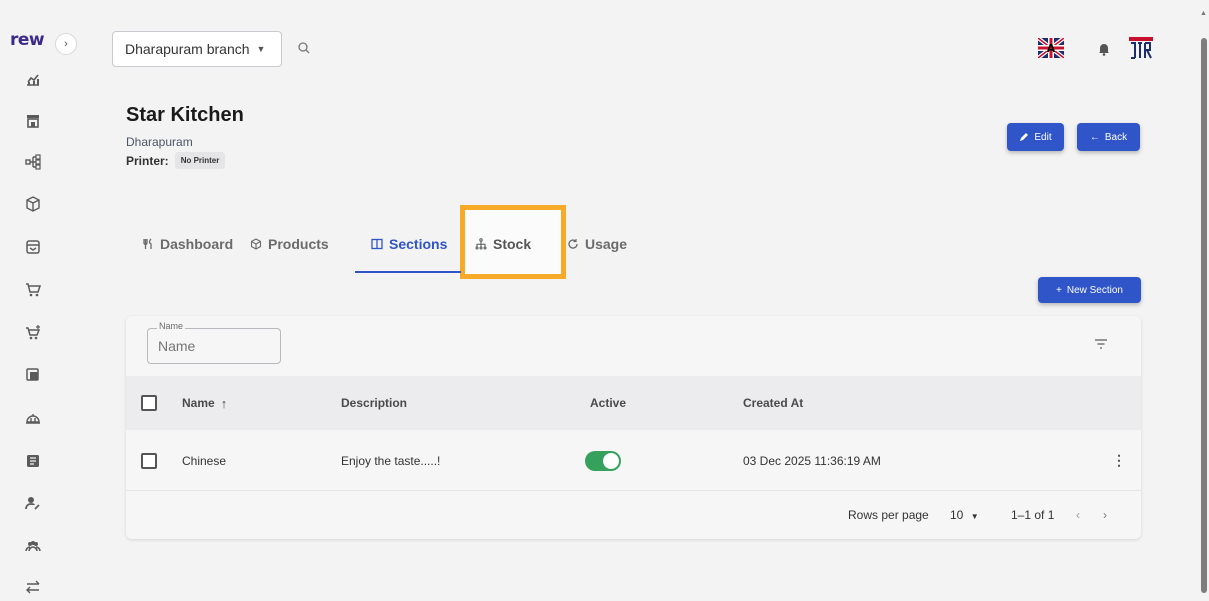  Describe the element at coordinates (224, 403) in the screenshot. I see `sort-arrow-up-icon: ↑` at that location.